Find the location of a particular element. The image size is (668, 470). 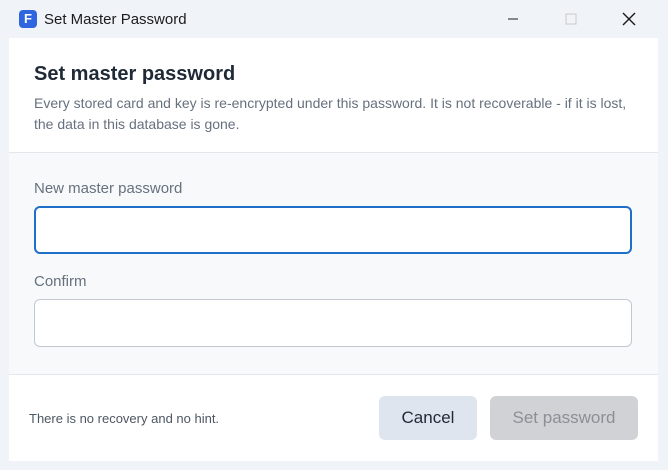

app-logo-icon: F is located at coordinates (28, 19).